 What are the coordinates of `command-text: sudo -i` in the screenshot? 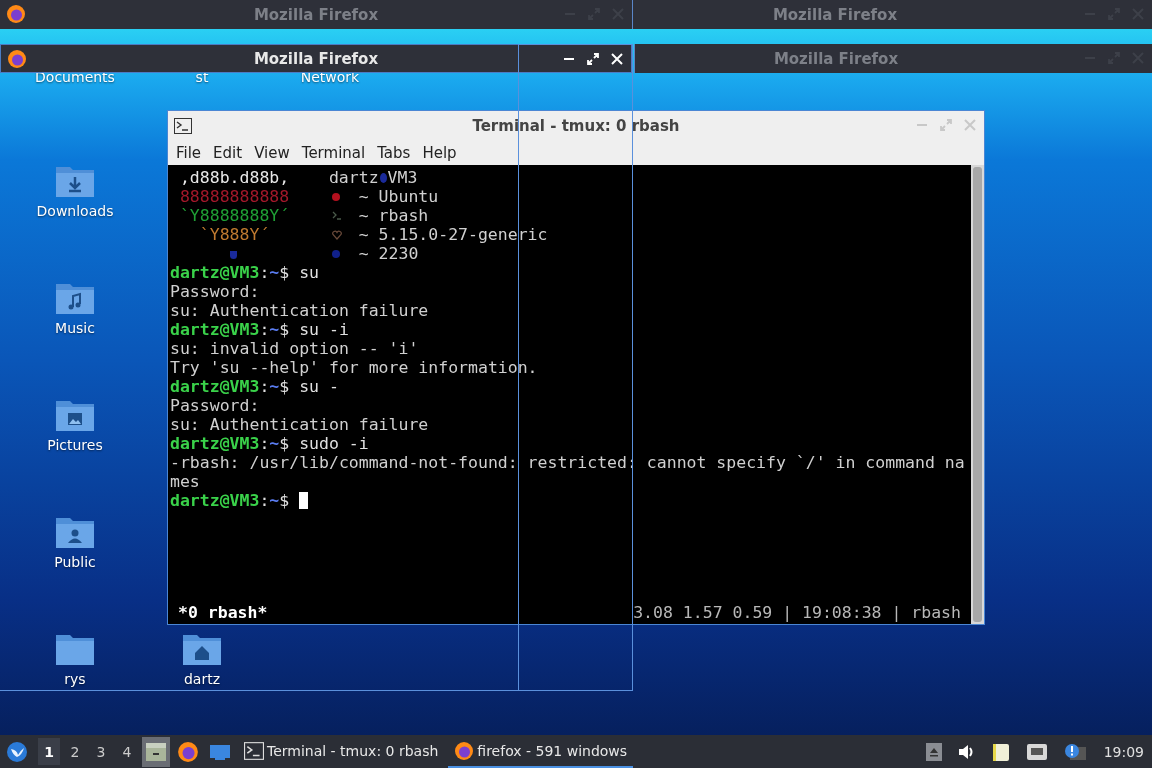 It's located at (334, 443).